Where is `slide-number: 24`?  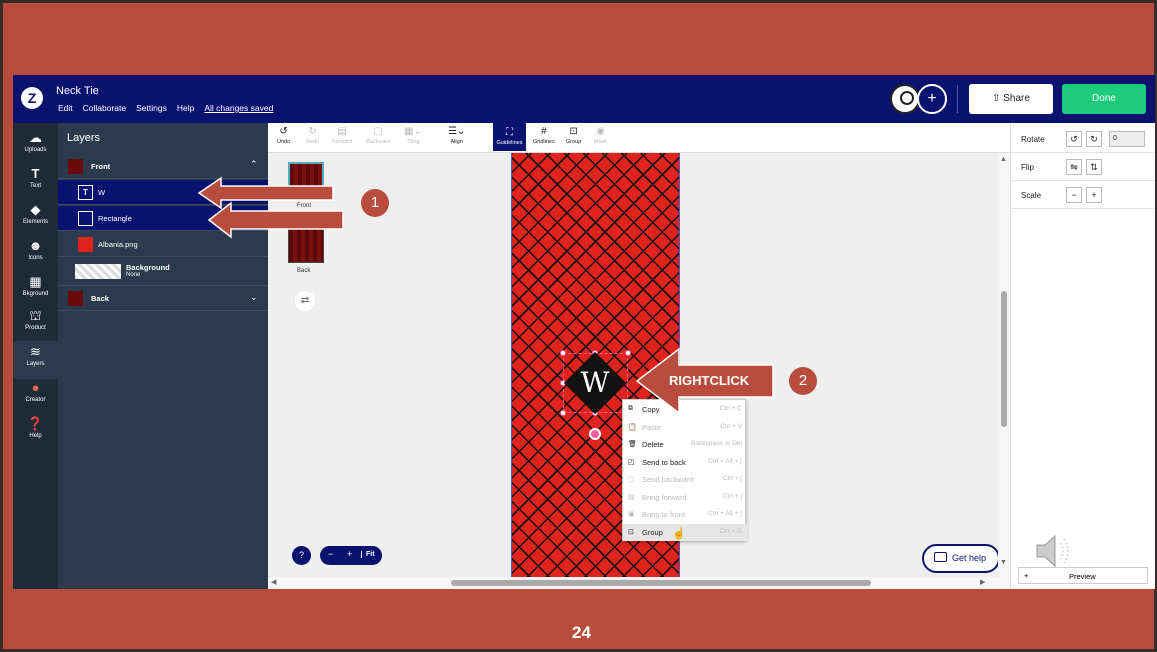
slide-number: 24 is located at coordinates (581, 632).